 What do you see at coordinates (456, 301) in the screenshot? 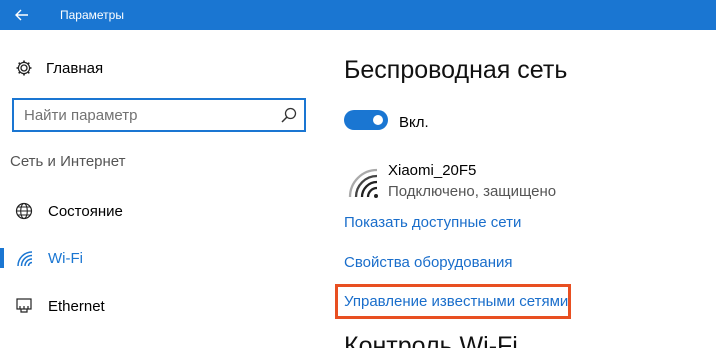
I see `manage-known-networks-link: Управление известными сетями` at bounding box center [456, 301].